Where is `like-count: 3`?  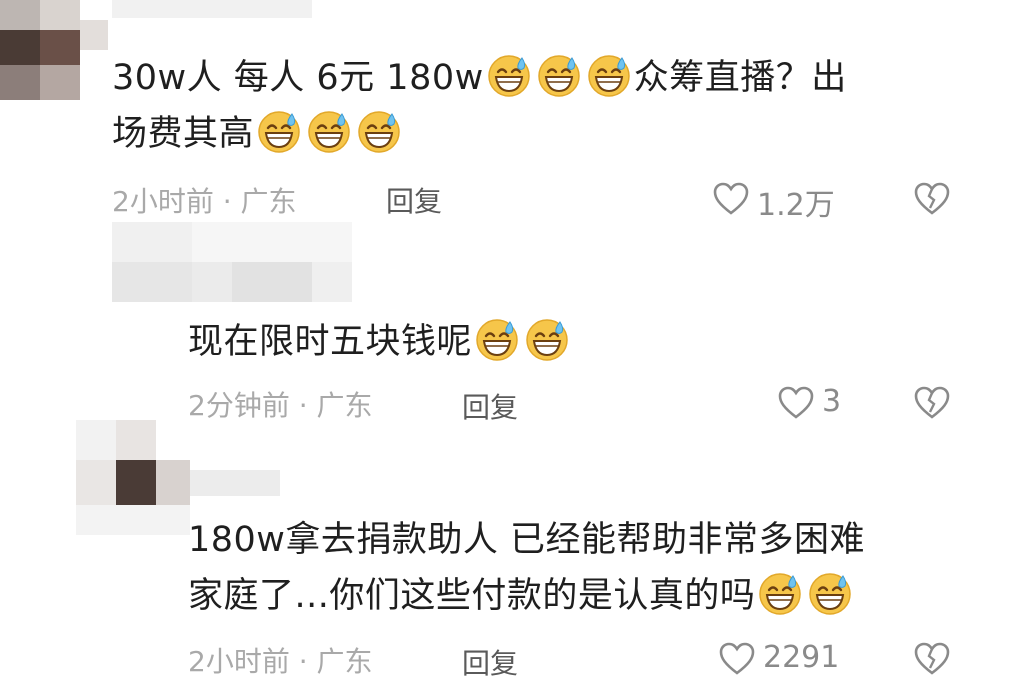
like-count: 3 is located at coordinates (832, 401).